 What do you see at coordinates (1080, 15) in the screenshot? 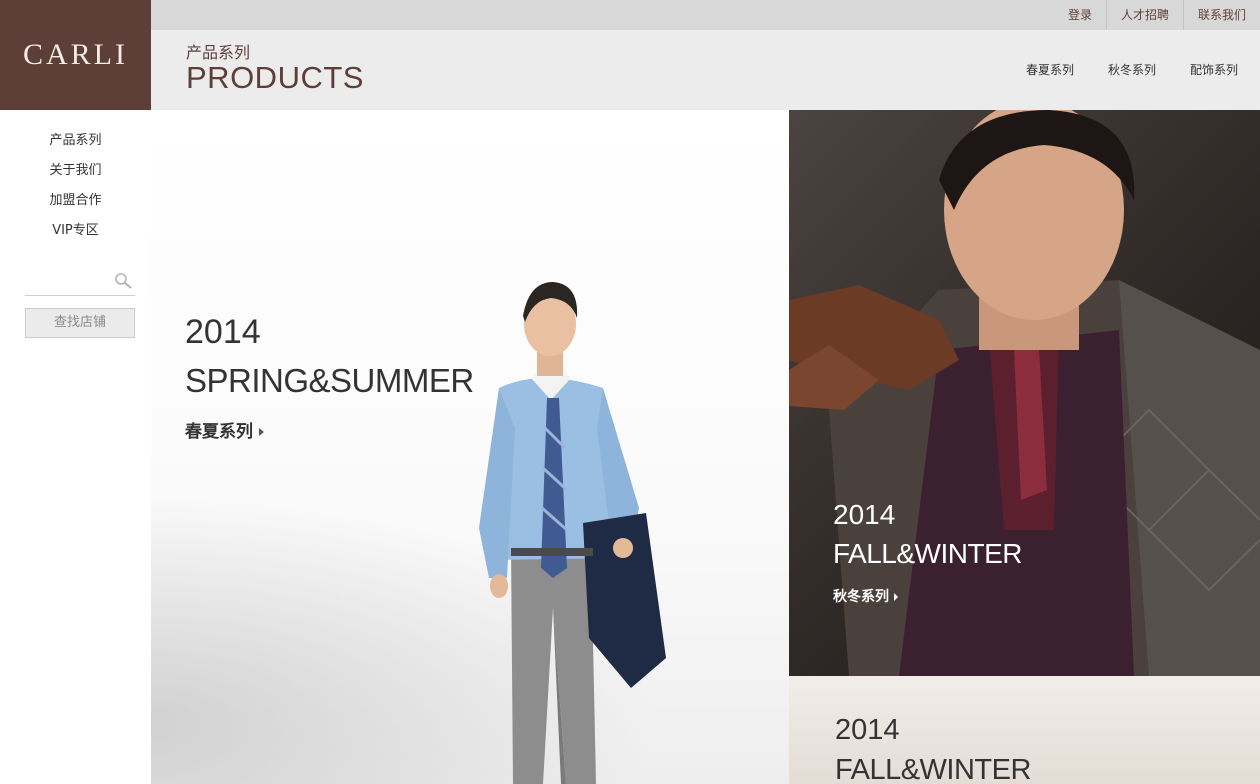
I see `login-link: 登录` at bounding box center [1080, 15].